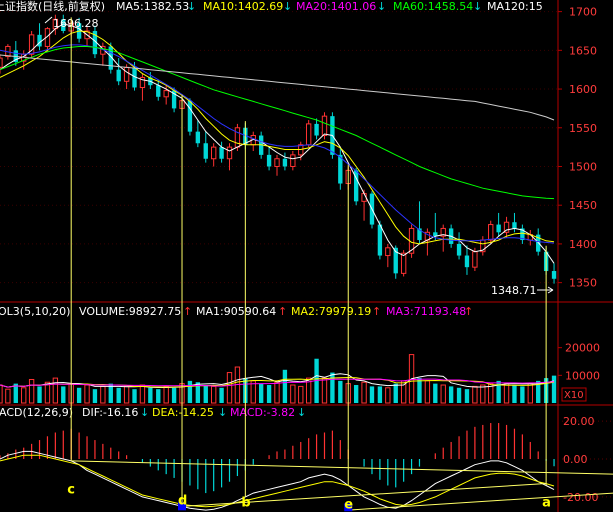 This screenshot has height=512, width=613. I want to click on legend-ma60: MA60:1458.54, so click(433, 6).